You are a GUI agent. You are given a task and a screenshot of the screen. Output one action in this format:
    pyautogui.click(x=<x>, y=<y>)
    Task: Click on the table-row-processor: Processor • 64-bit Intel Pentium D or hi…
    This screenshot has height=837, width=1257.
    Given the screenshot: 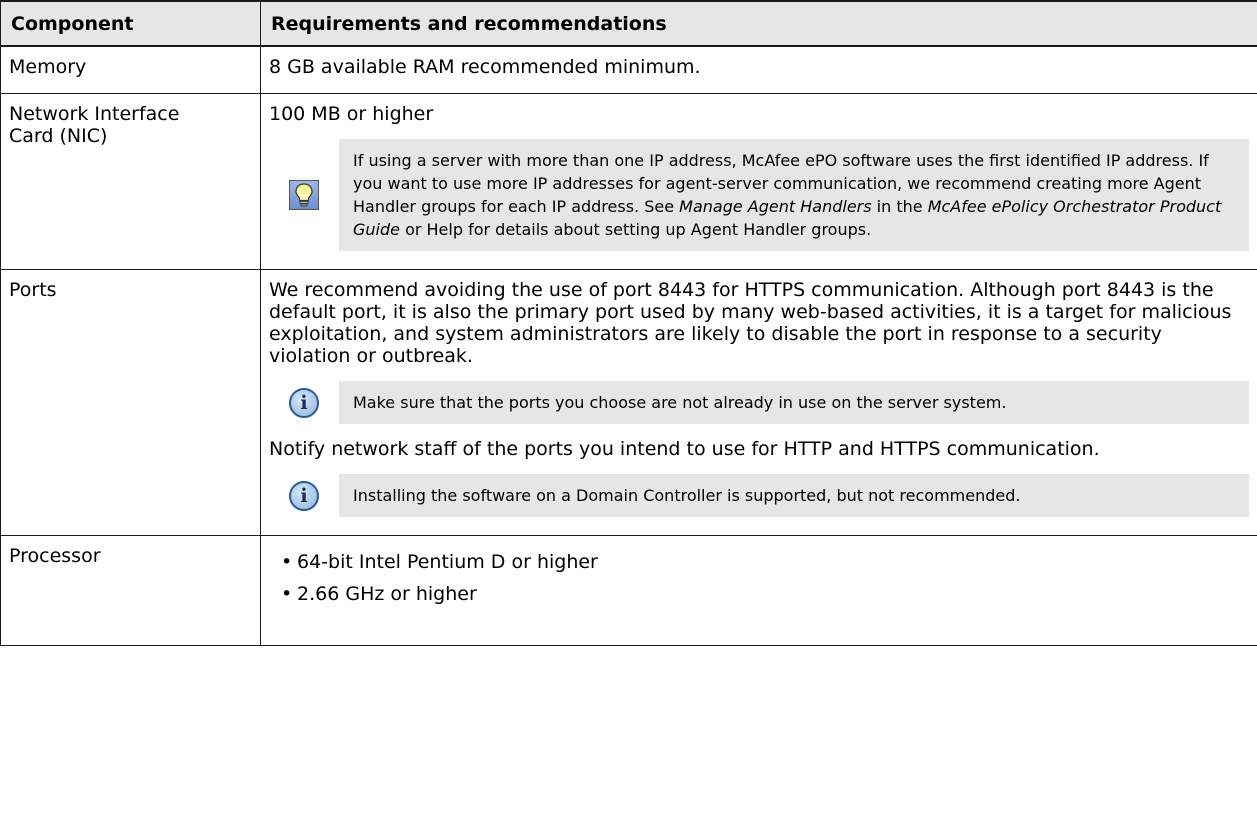 What is the action you would take?
    pyautogui.click(x=628, y=590)
    